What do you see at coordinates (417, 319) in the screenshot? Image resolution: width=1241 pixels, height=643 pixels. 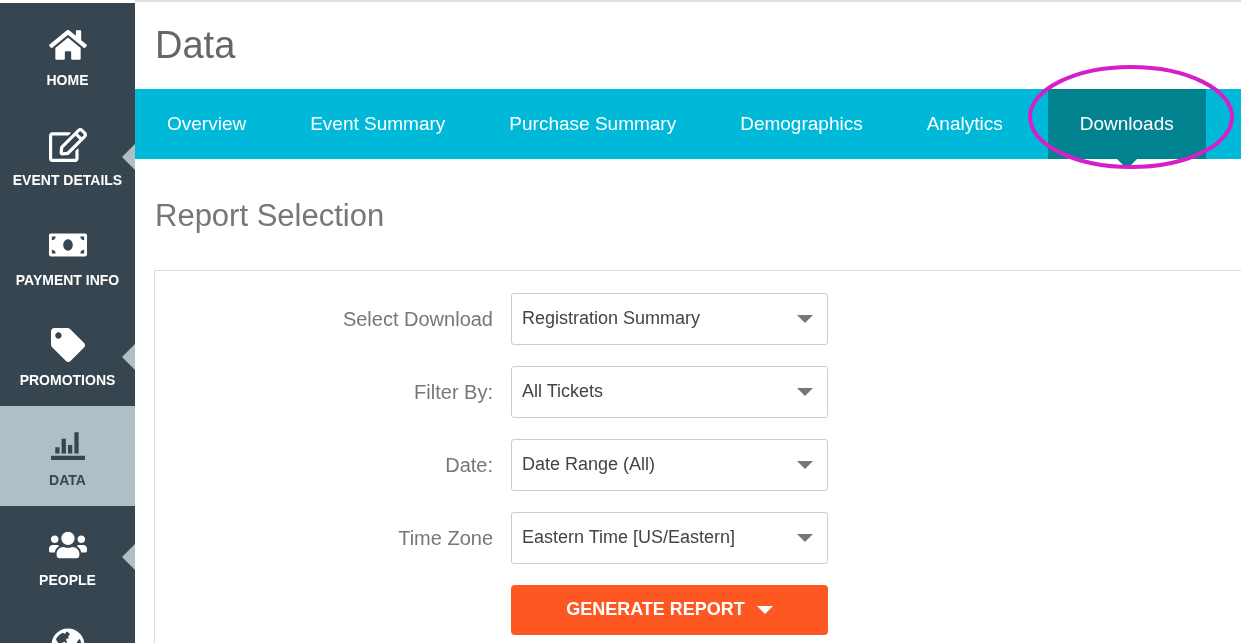 I see `field-label: Select Download` at bounding box center [417, 319].